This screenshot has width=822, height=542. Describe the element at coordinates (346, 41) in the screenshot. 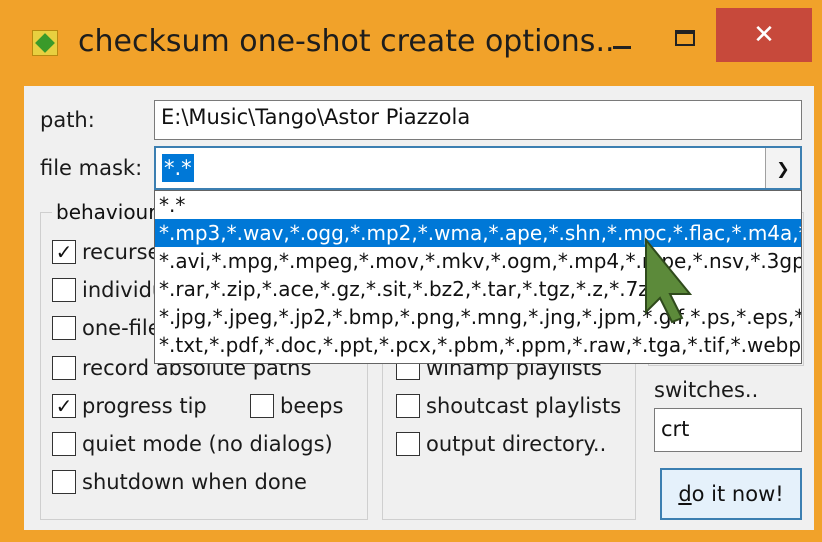

I see `window-title: checksum one-shot create options..` at that location.